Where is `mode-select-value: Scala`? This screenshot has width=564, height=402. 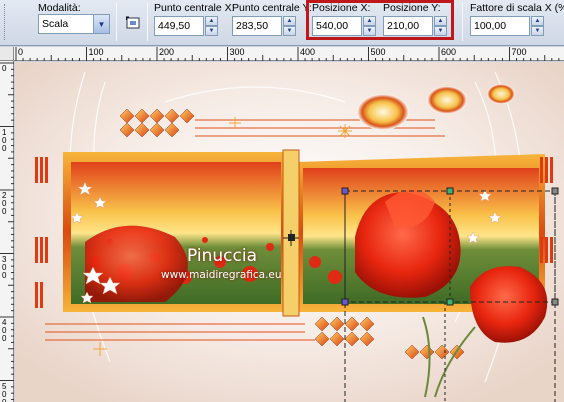 mode-select-value: Scala is located at coordinates (55, 24).